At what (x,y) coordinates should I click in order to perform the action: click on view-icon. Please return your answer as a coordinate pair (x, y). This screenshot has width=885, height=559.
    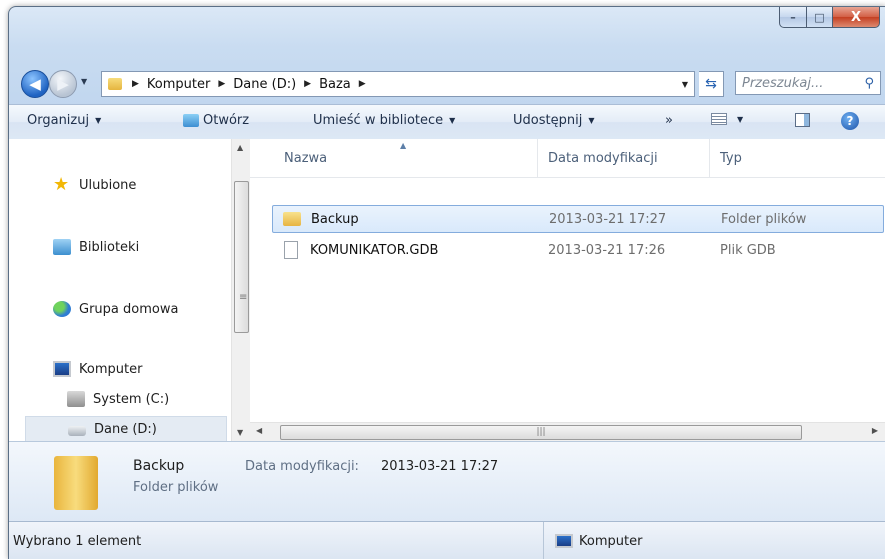
    Looking at the image, I should click on (719, 119).